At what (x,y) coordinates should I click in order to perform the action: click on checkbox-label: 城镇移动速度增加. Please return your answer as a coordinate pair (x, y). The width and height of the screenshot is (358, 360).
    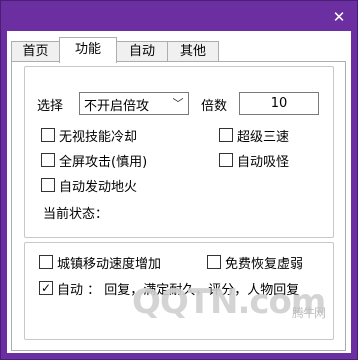
    Looking at the image, I should click on (109, 264).